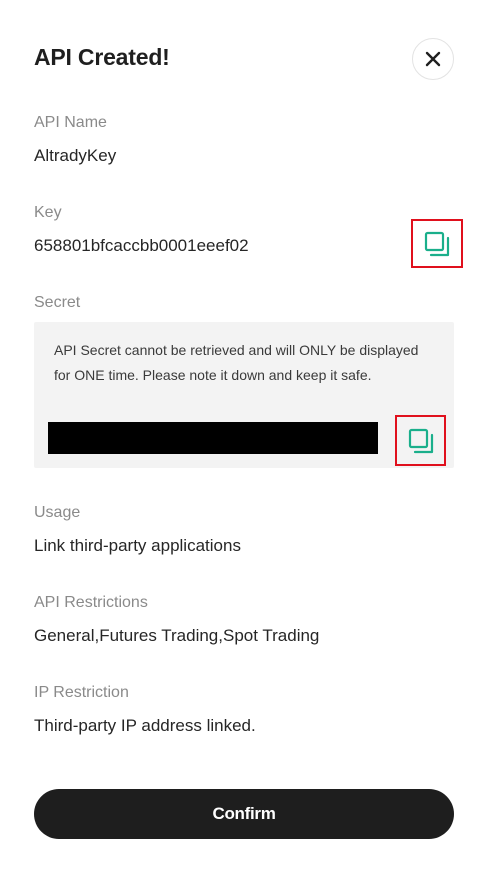 The image size is (491, 876). I want to click on close-button, so click(433, 59).